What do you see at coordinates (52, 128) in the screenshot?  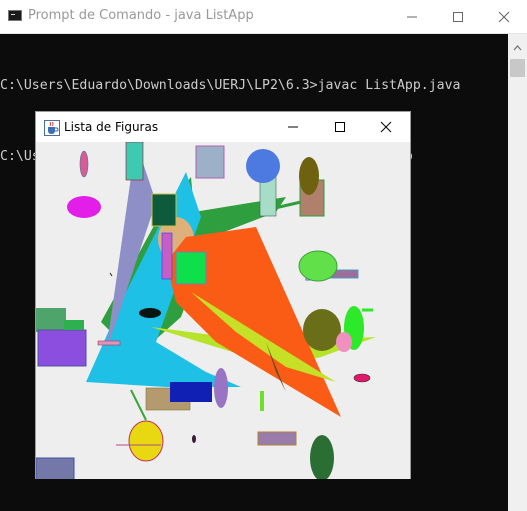 I see `java-cup-icon` at bounding box center [52, 128].